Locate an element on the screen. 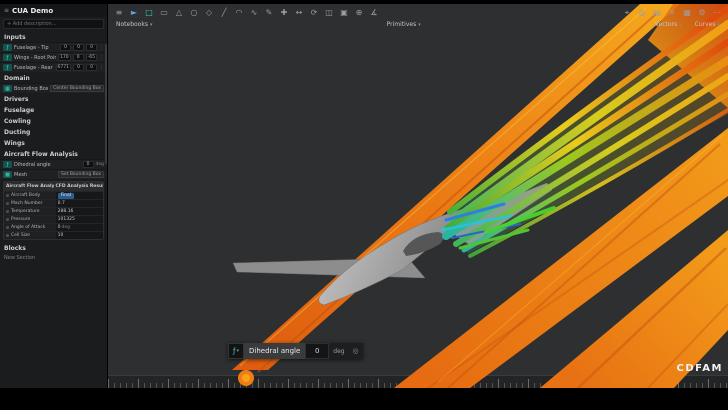  diamond-icon: ◇ is located at coordinates (209, 12).